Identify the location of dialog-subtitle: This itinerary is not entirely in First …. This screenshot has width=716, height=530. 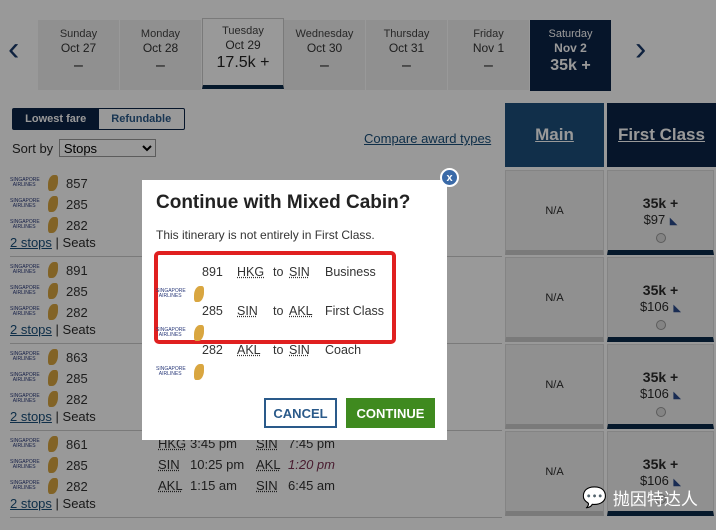
(265, 235).